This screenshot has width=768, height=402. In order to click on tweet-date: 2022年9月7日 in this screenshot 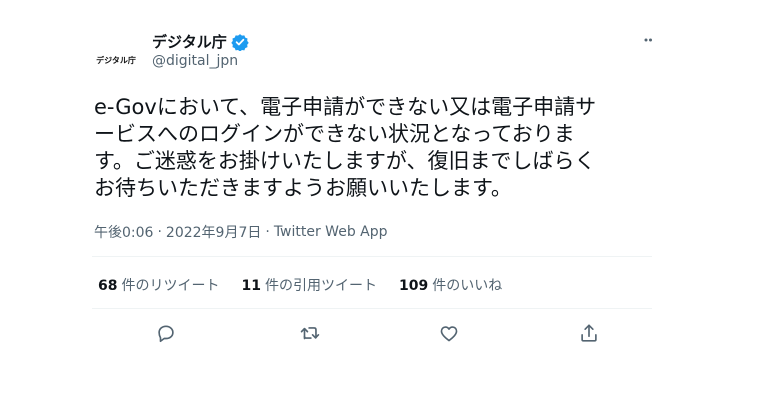, I will do `click(213, 232)`.